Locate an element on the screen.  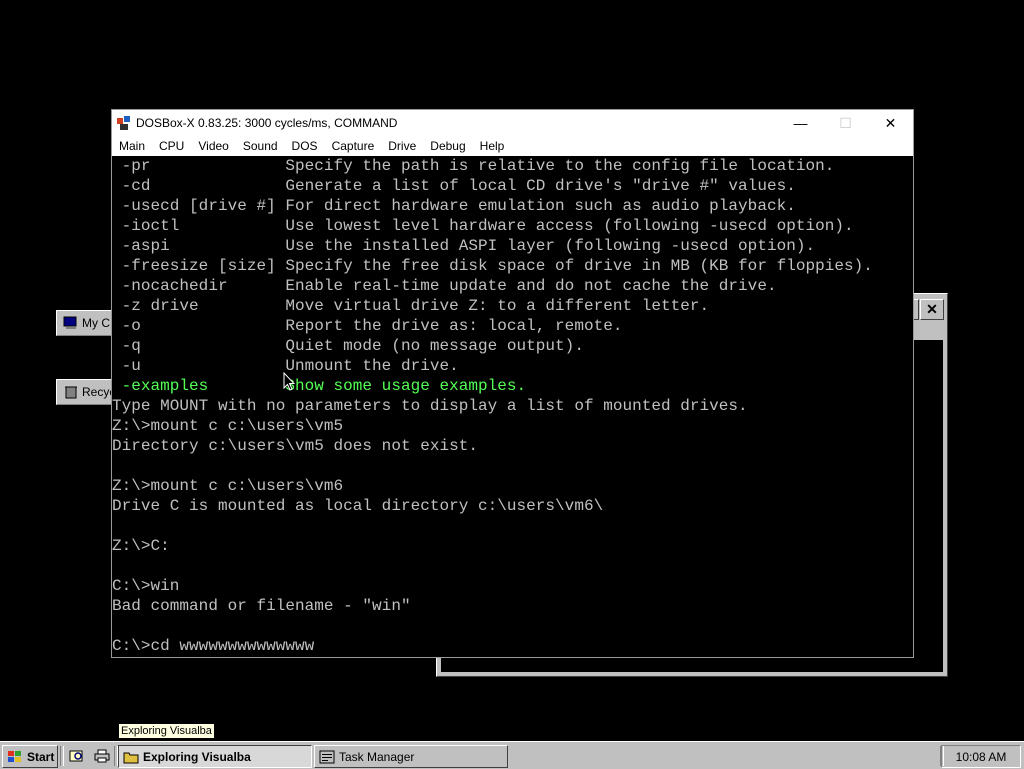
taskbar-button-task-manager: Task Manager is located at coordinates (411, 756).